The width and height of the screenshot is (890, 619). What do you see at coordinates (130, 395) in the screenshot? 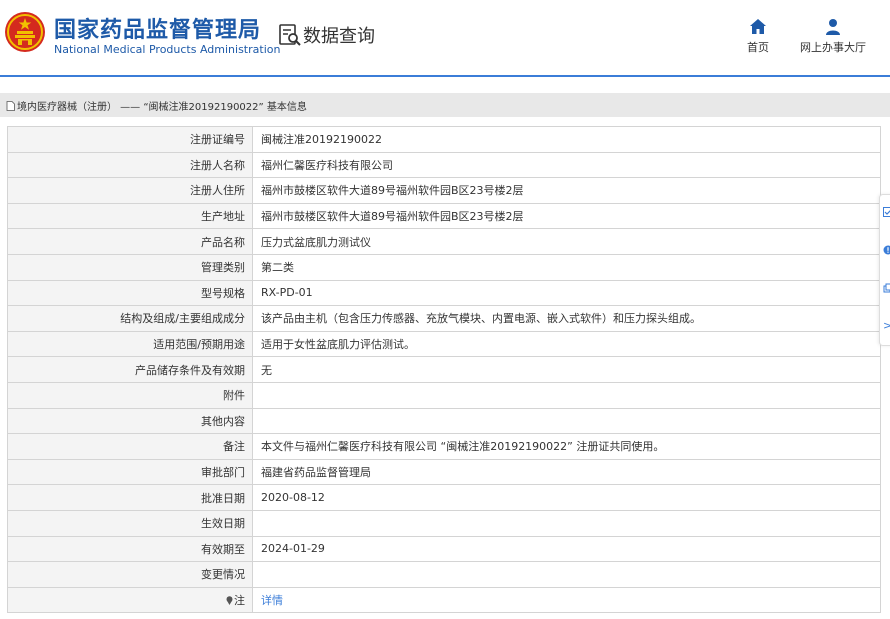
I see `field-label: 附件` at bounding box center [130, 395].